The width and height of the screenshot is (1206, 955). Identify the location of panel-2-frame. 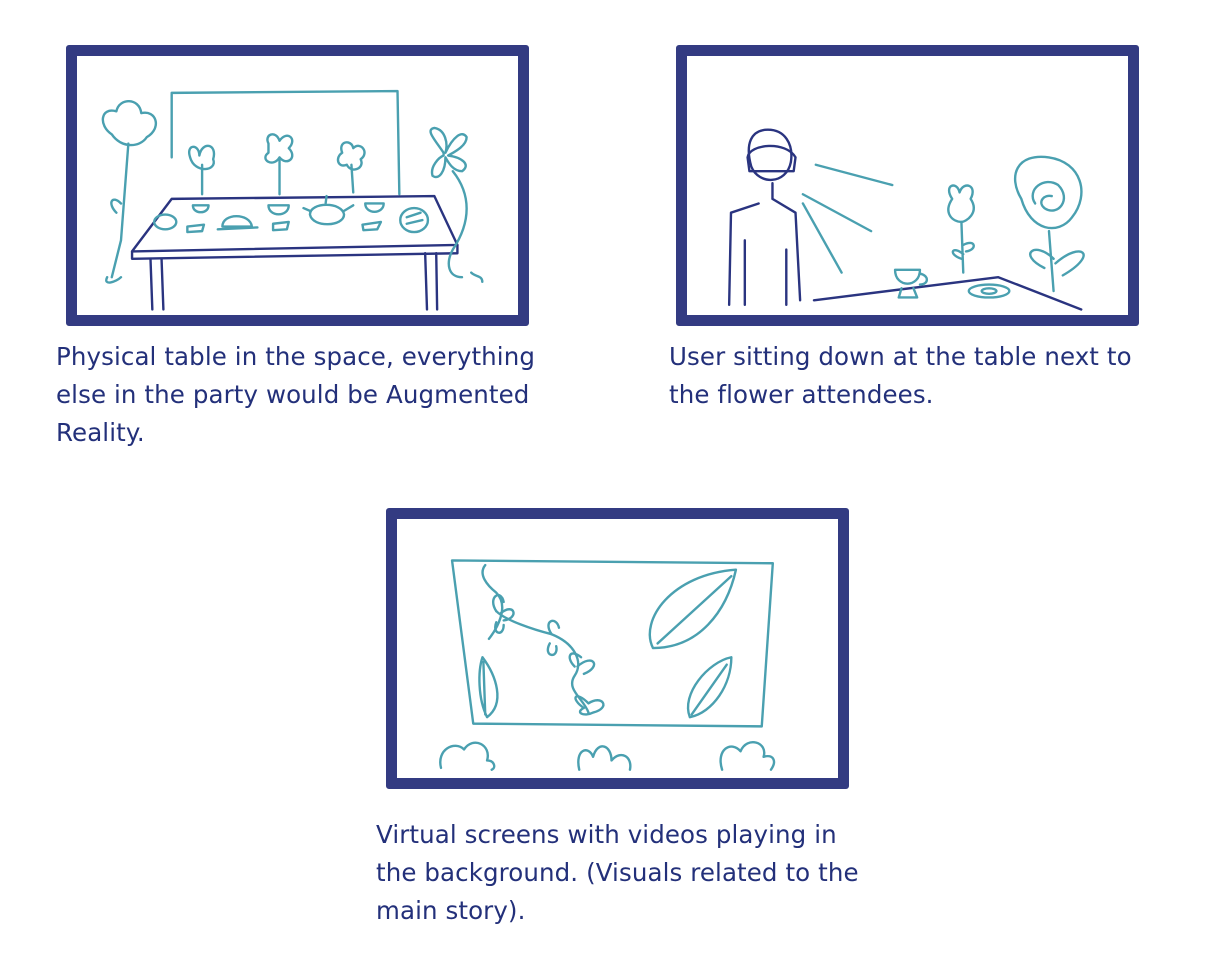
(907, 185).